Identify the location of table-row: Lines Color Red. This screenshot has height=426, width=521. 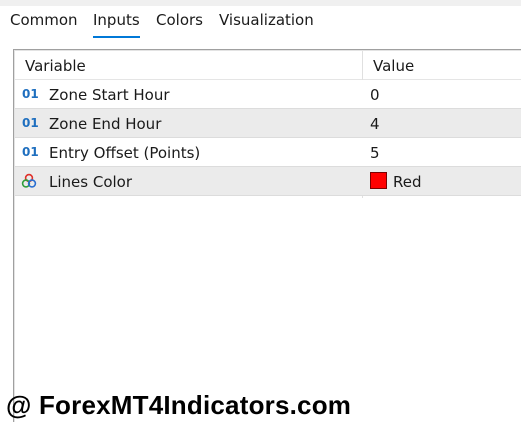
(268, 181).